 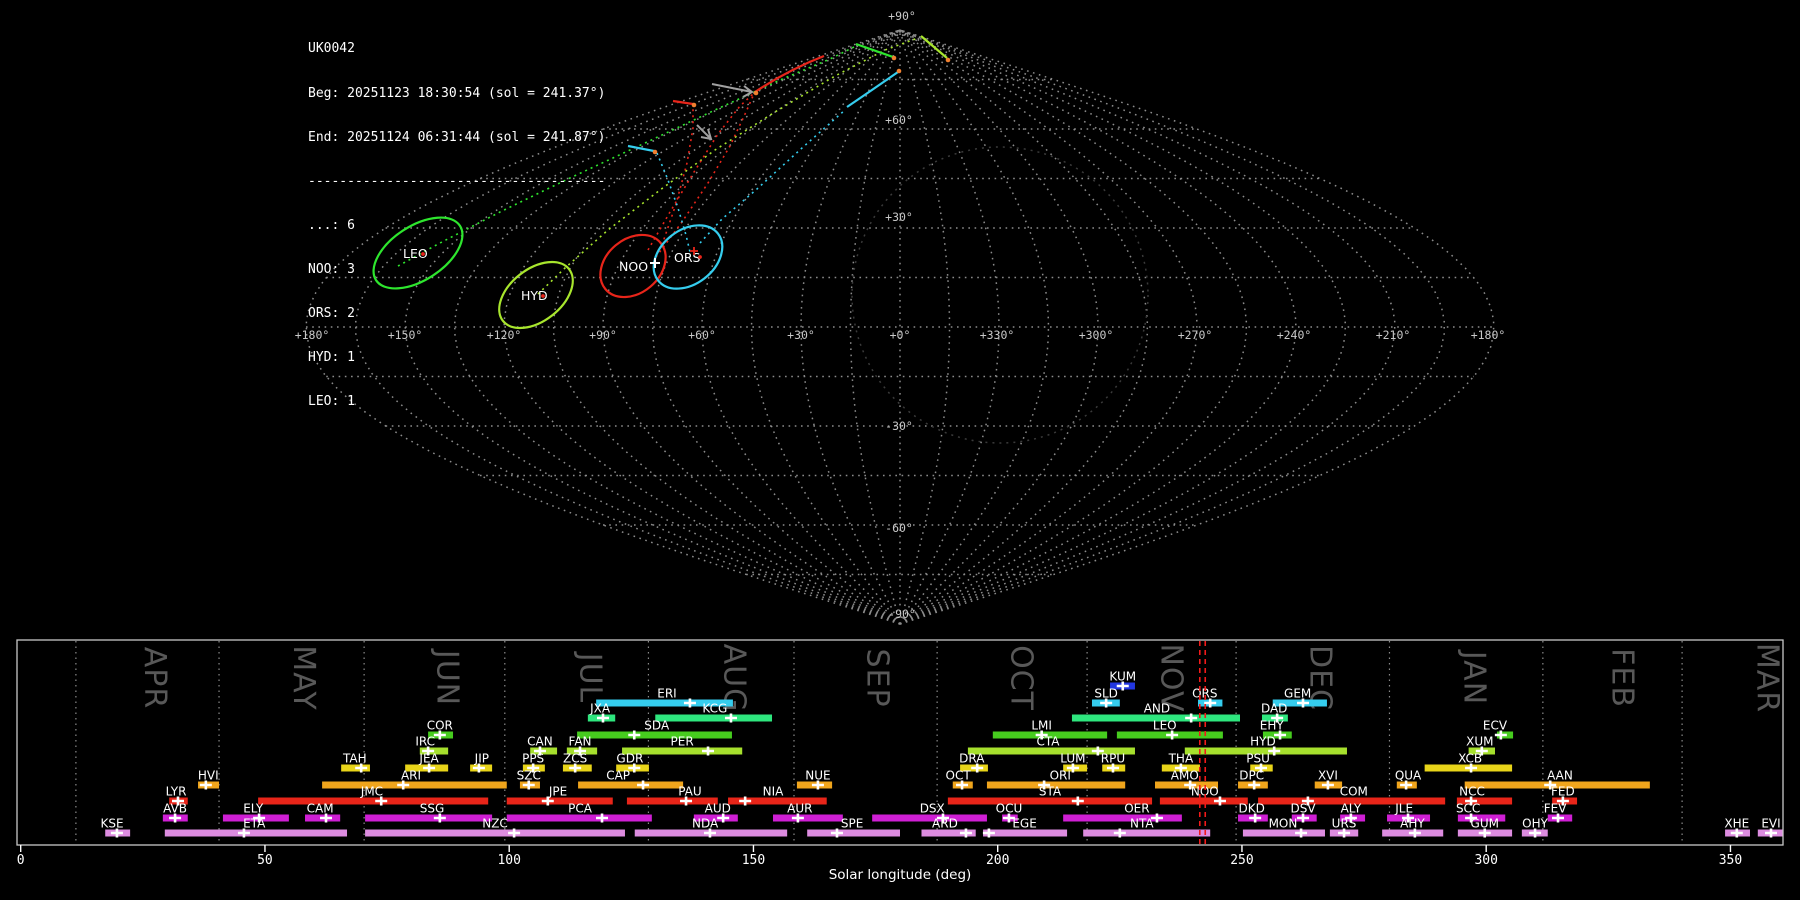 What do you see at coordinates (633, 266) in the screenshot?
I see `radiant-label-NOO: NOO` at bounding box center [633, 266].